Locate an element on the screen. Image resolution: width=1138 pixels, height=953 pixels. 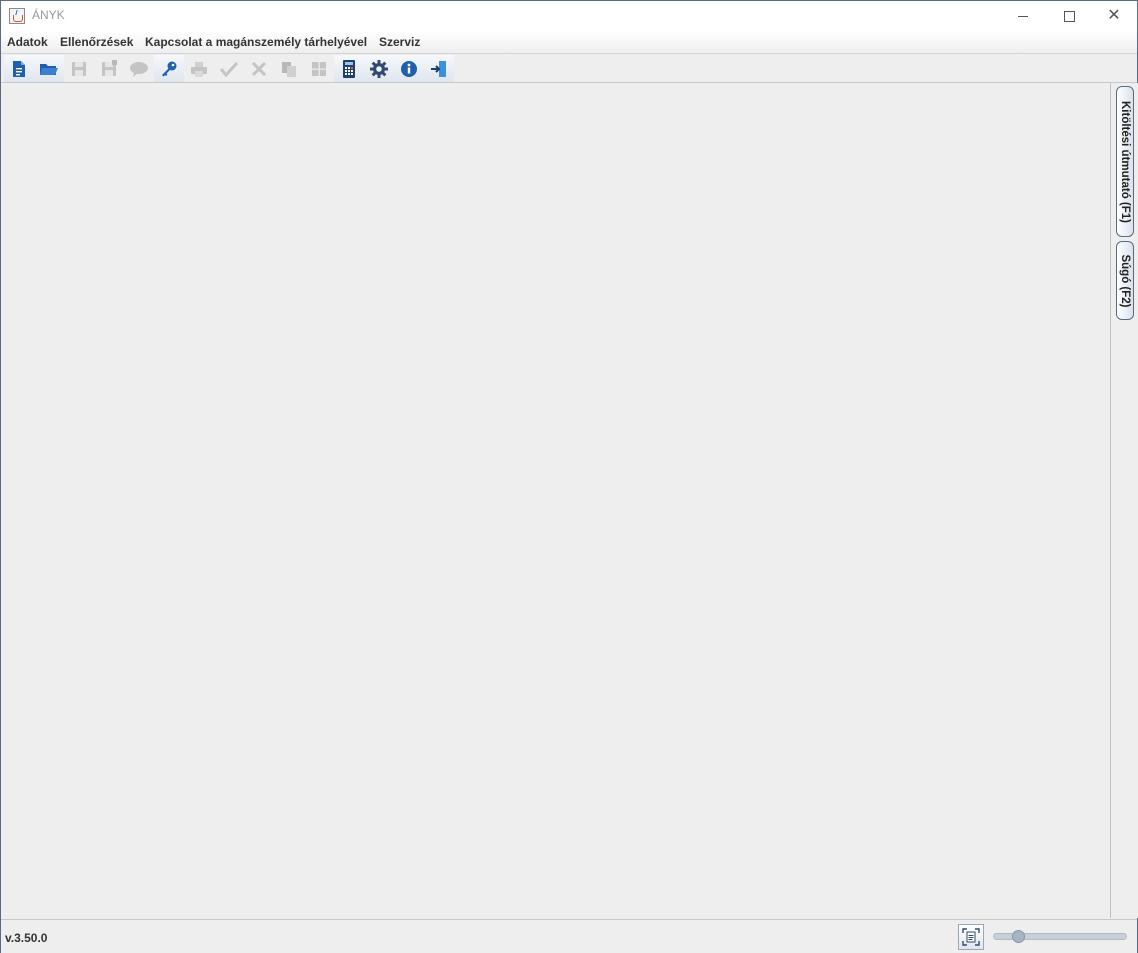
exit-icon is located at coordinates (438, 68).